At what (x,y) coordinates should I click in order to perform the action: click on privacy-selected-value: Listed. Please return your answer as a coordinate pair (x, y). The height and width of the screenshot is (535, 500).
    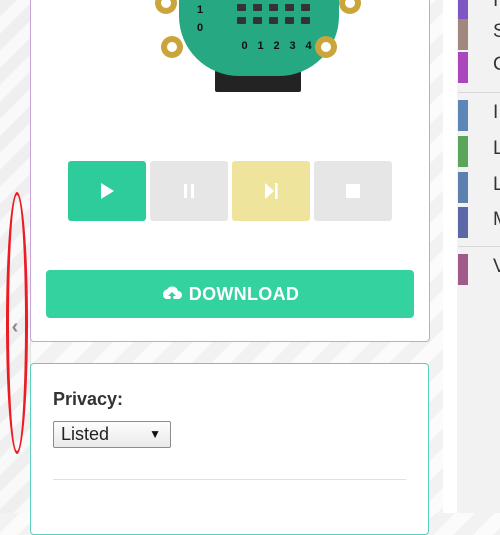
    Looking at the image, I should click on (85, 434).